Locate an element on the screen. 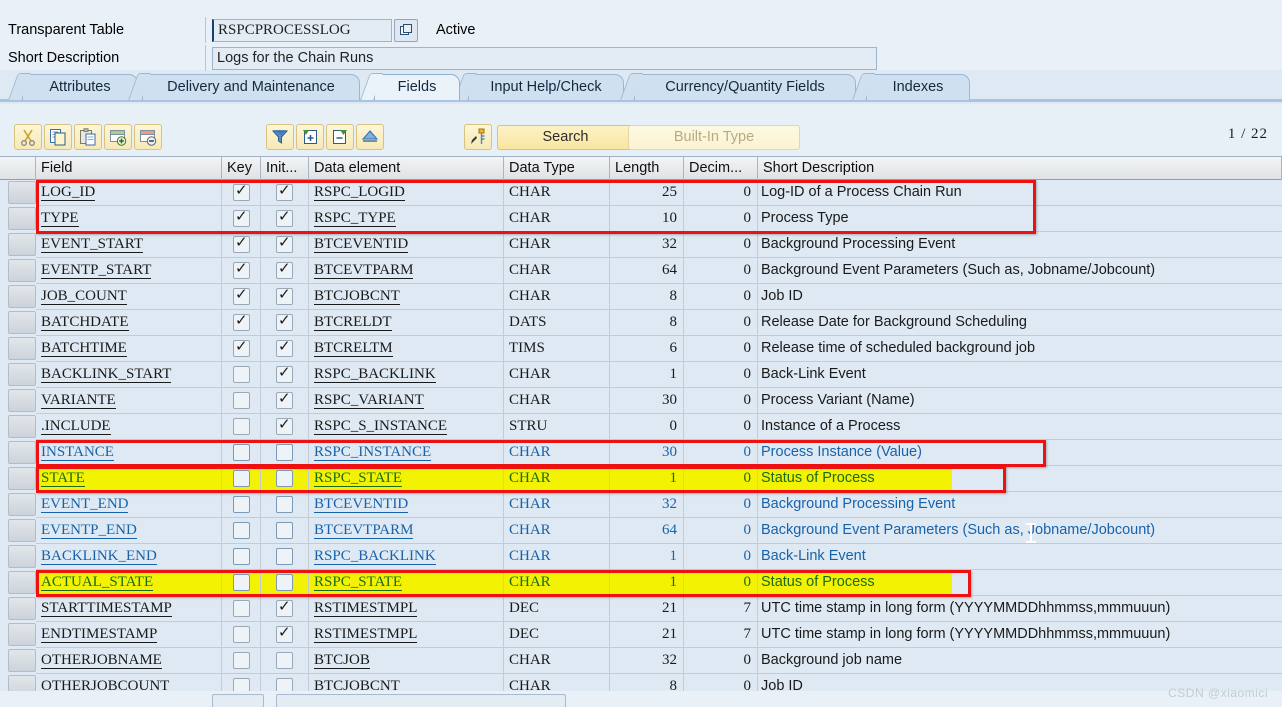 The image size is (1282, 707). table-row: OTHERJOBCOUNT BTCJOBCNT CHAR 8 0 Job ID is located at coordinates (641, 682).